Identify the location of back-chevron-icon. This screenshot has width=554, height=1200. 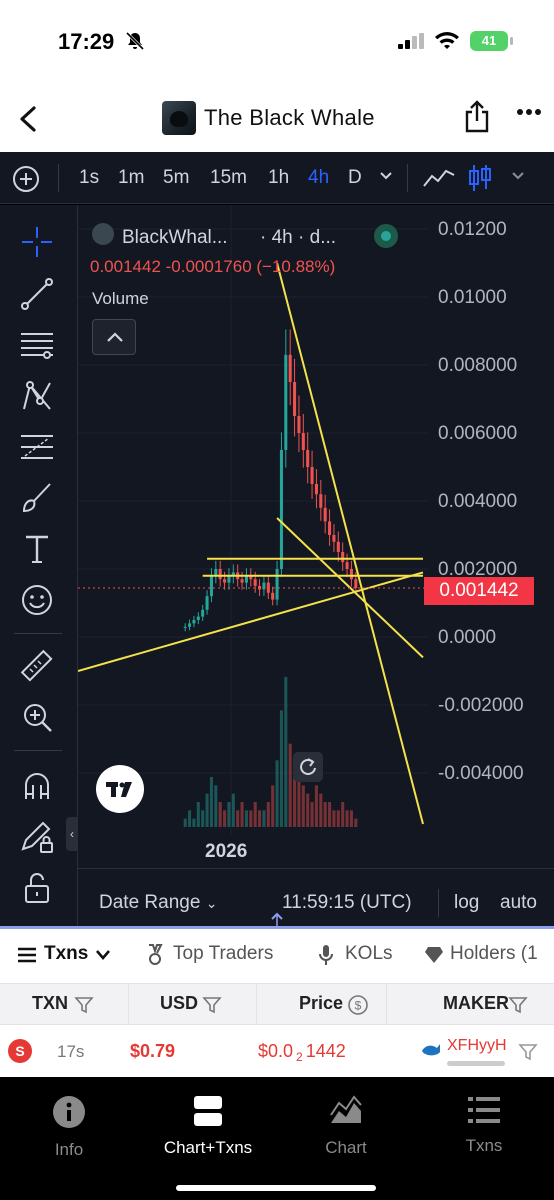
(28, 119).